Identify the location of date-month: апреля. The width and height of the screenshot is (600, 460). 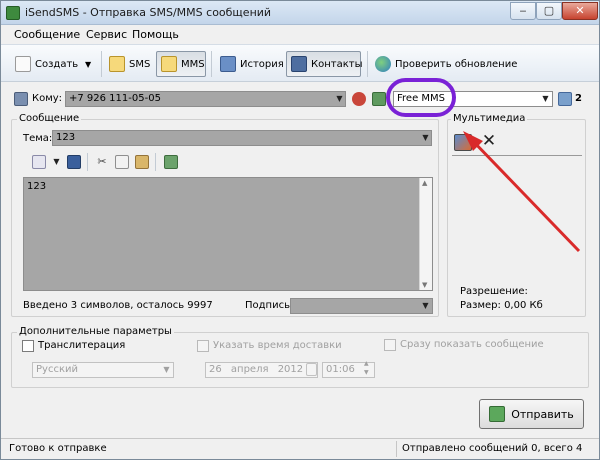
(249, 369).